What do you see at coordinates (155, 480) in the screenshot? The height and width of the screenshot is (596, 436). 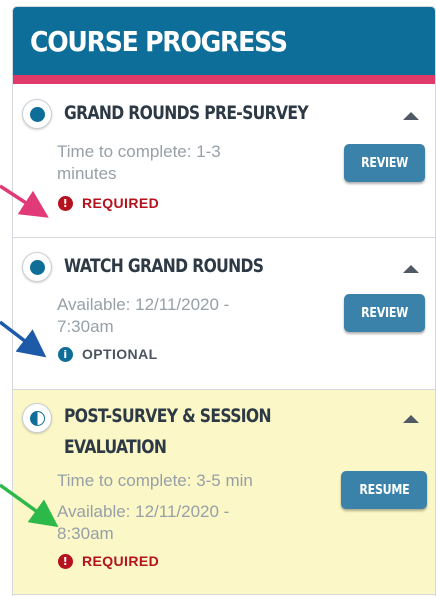 I see `item-time-to-complete: Time to complete: 3-5 min` at bounding box center [155, 480].